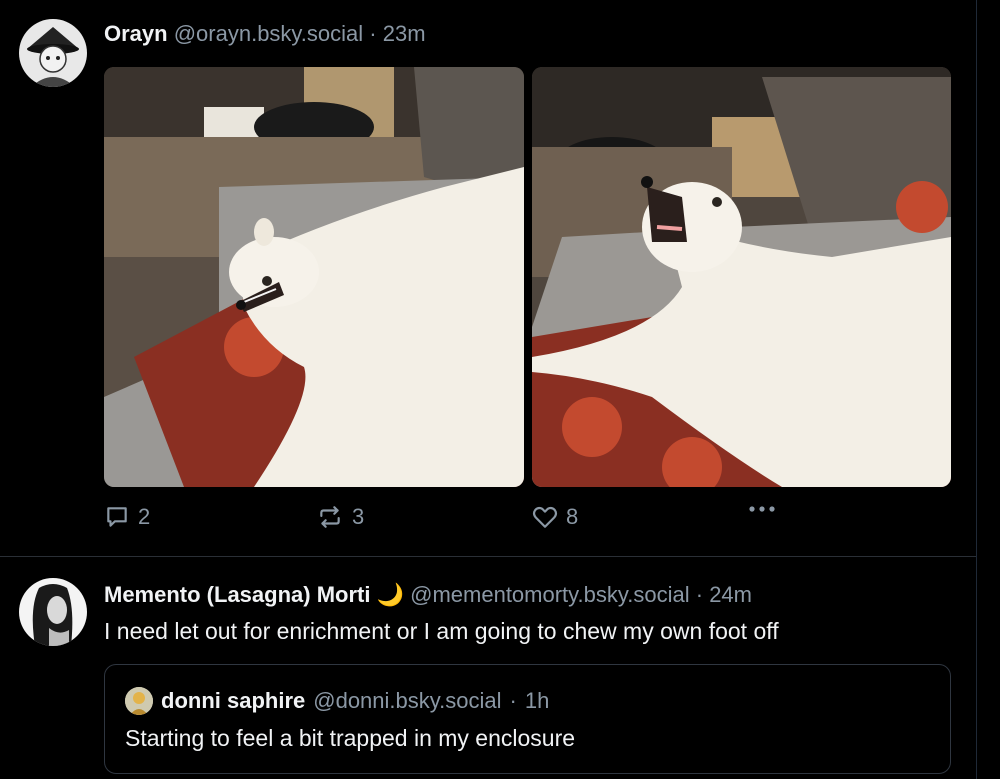 This screenshot has width=1000, height=779. I want to click on repost-count: 3, so click(358, 516).